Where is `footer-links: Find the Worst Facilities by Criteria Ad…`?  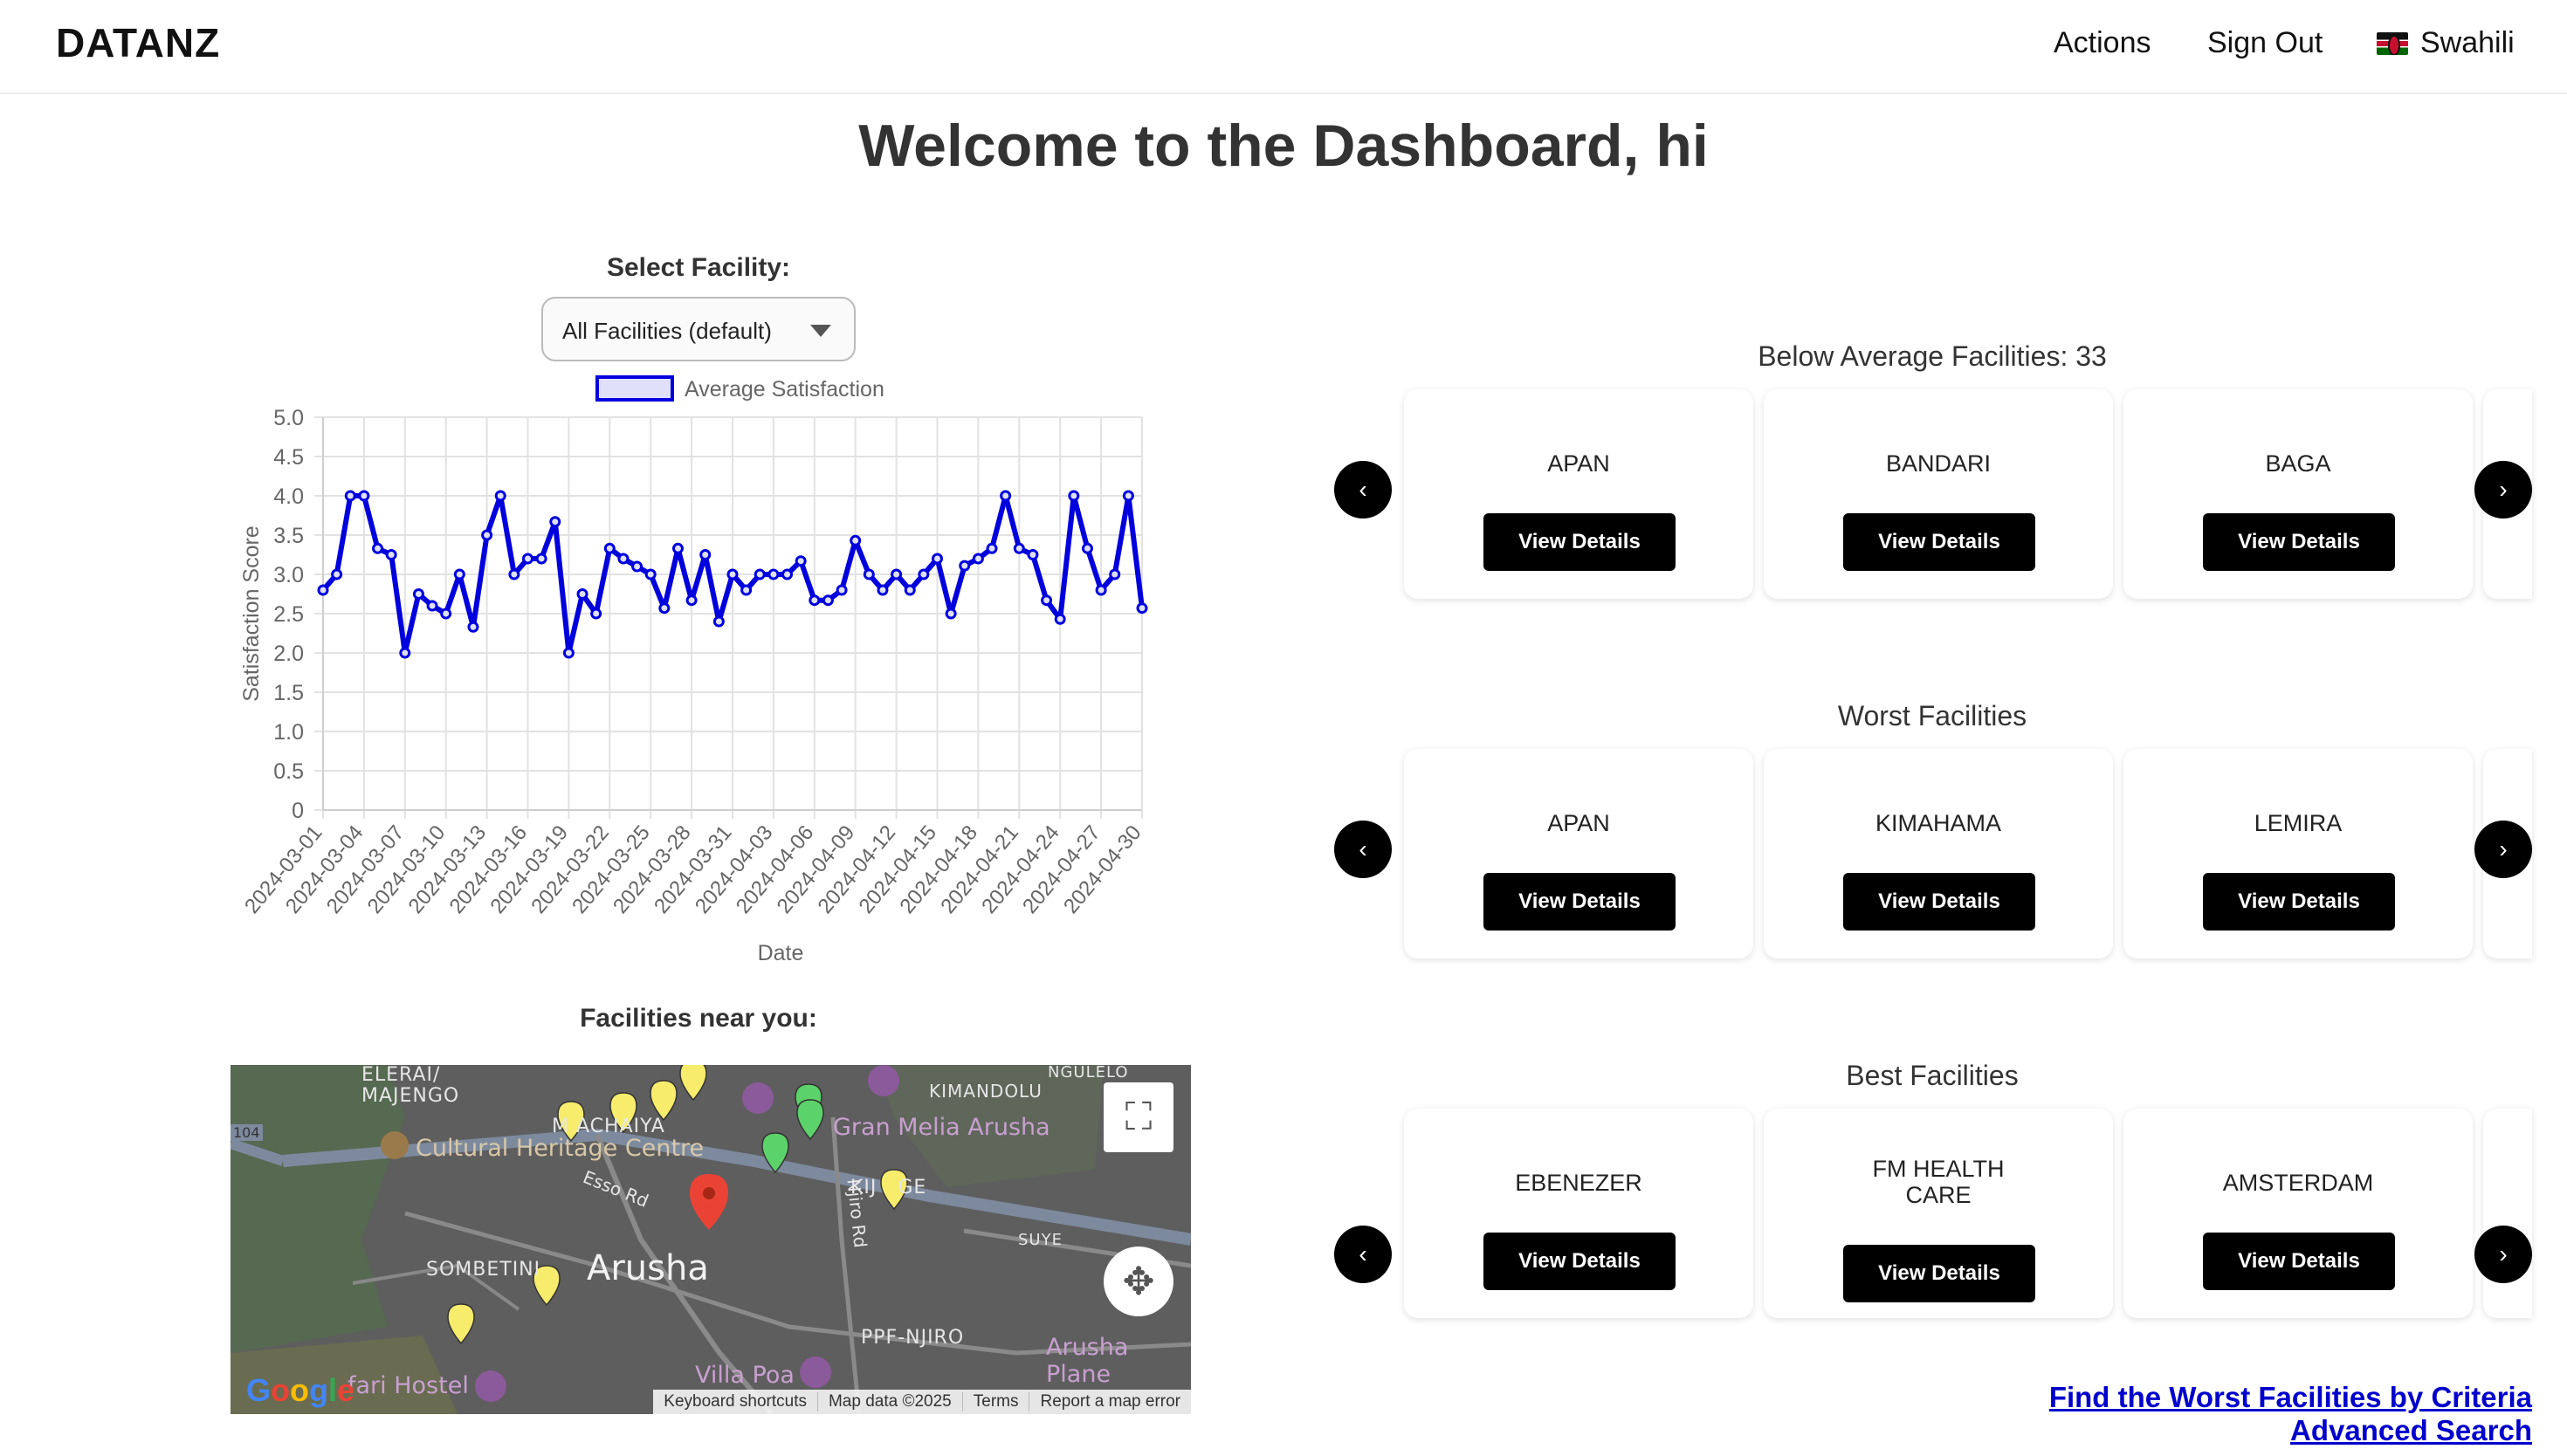
footer-links: Find the Worst Facilities by Criteria Ad… is located at coordinates (2290, 1414).